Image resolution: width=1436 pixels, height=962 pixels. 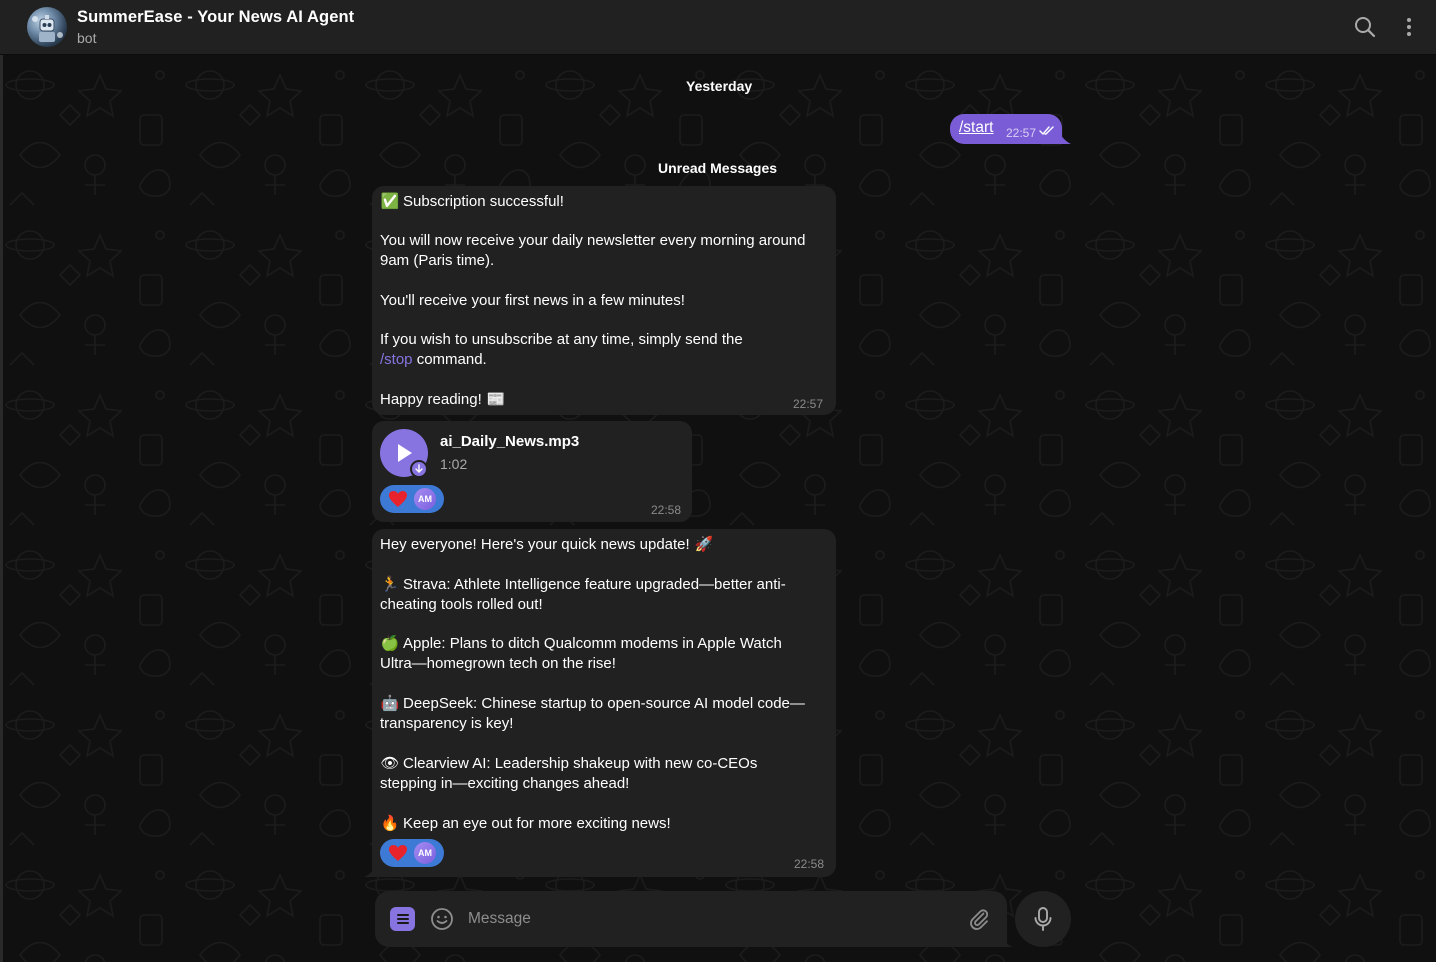 What do you see at coordinates (496, 399) in the screenshot?
I see `newspaper-icon: 📰` at bounding box center [496, 399].